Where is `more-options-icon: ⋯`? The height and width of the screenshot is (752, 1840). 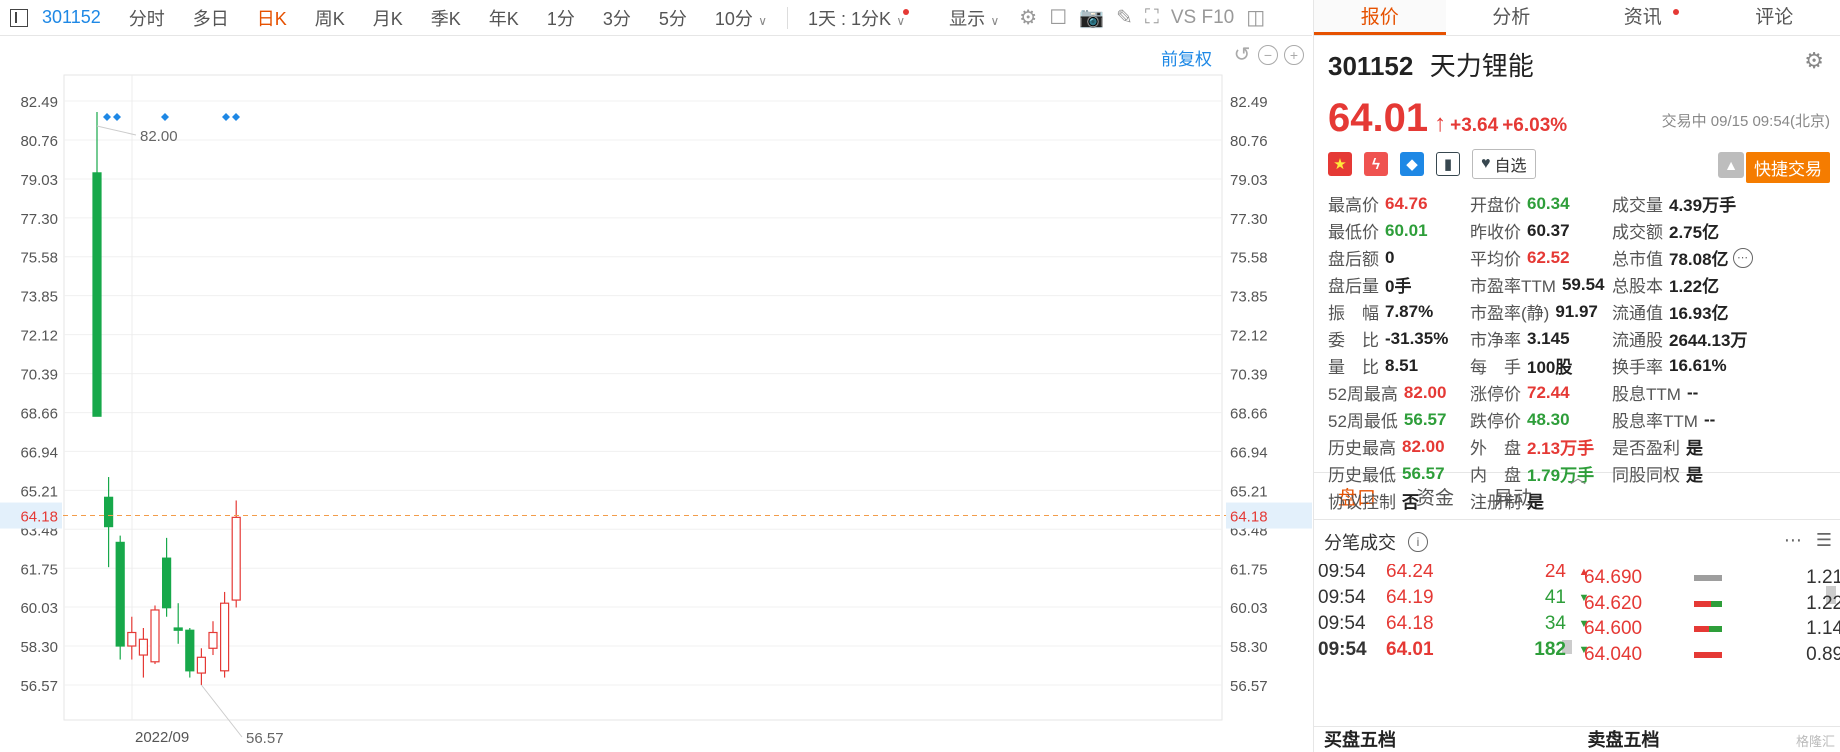
more-options-icon: ⋯ is located at coordinates (1793, 540).